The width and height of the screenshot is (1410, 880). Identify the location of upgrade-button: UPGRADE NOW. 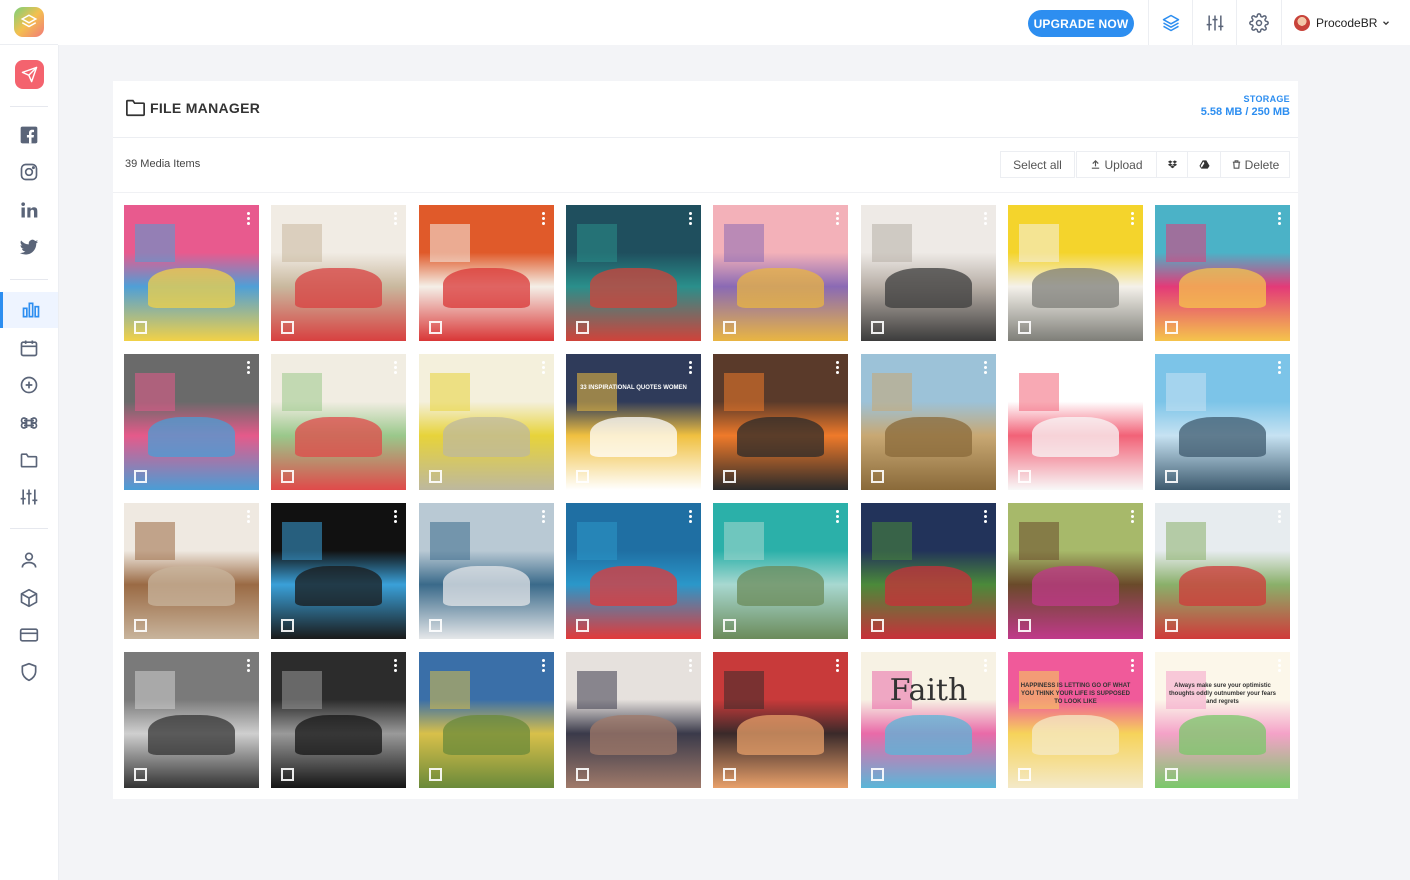
(1081, 23).